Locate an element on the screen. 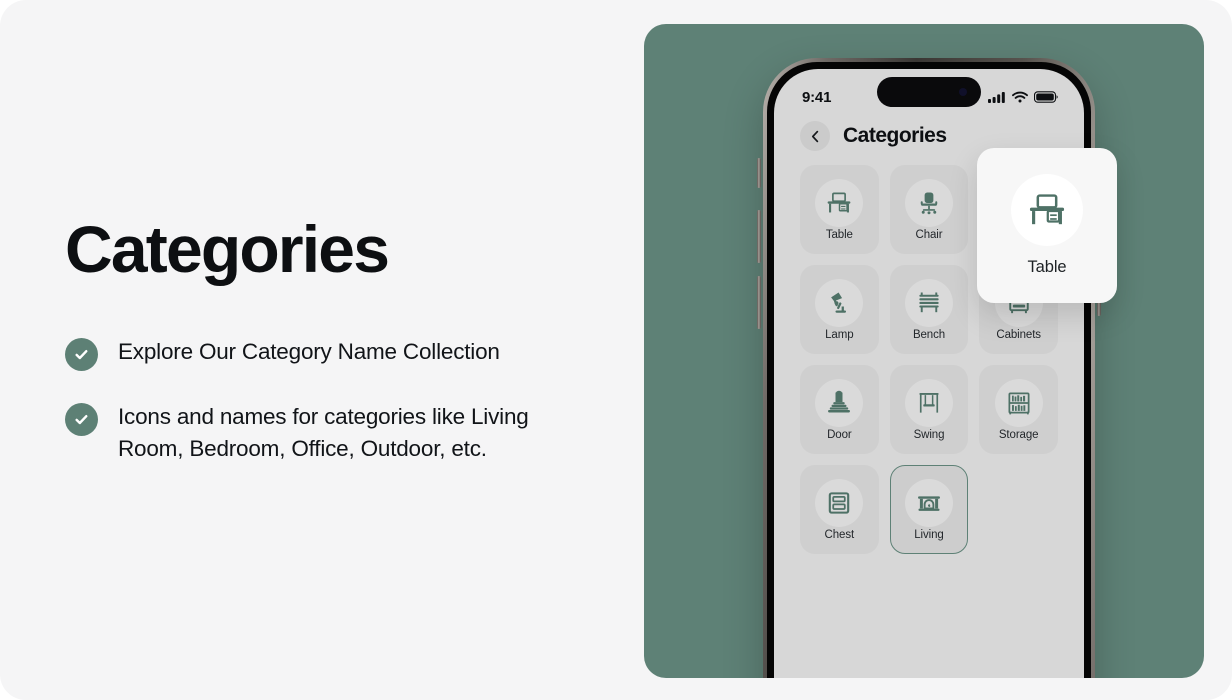 The image size is (1232, 700). status-bar: 9:41 is located at coordinates (929, 92).